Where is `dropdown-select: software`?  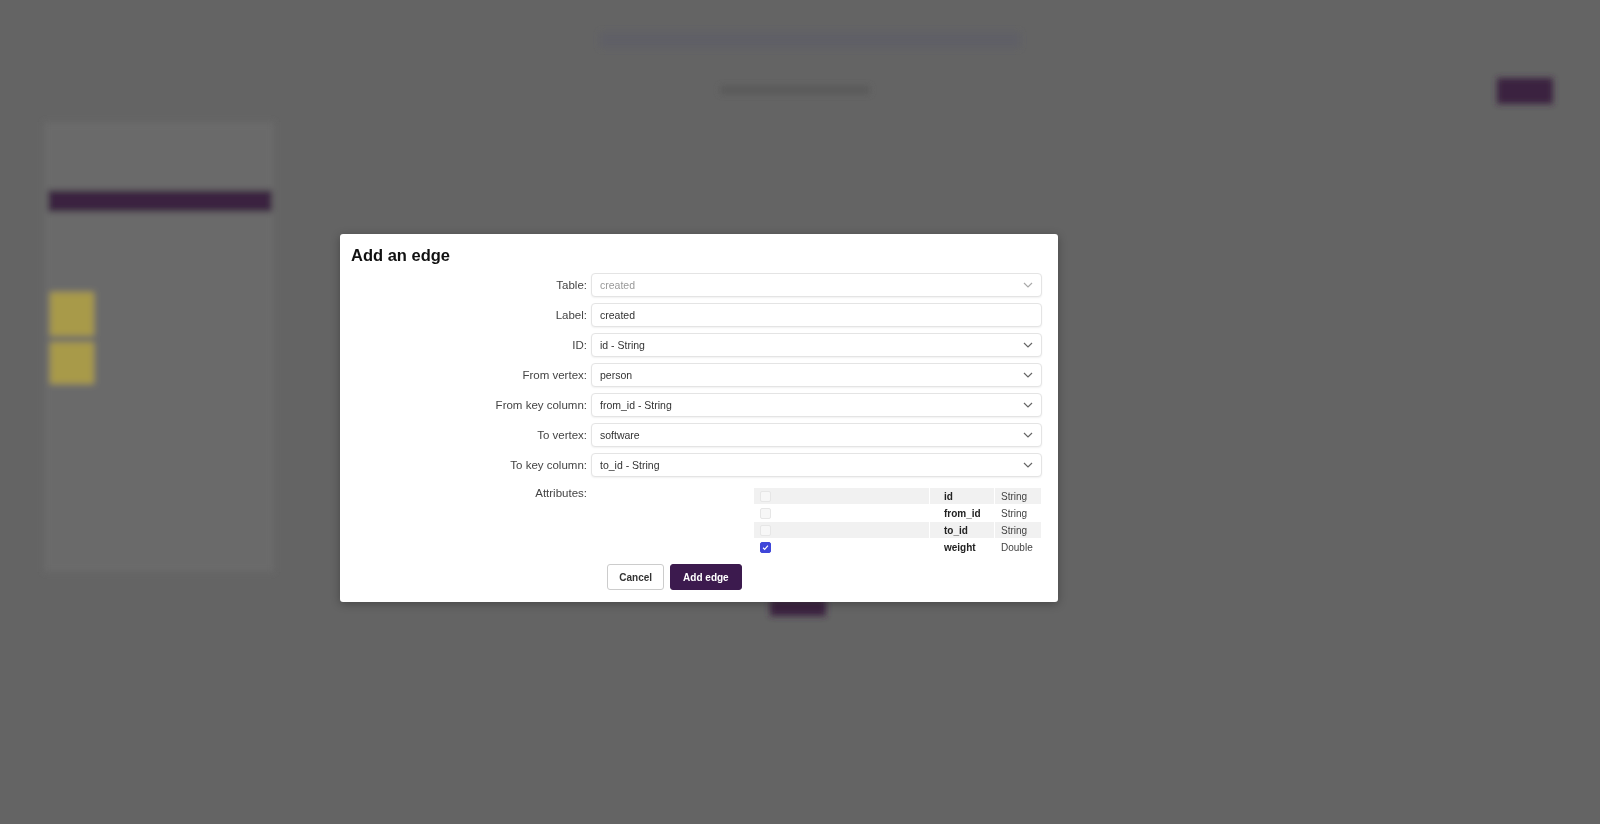
dropdown-select: software is located at coordinates (816, 435).